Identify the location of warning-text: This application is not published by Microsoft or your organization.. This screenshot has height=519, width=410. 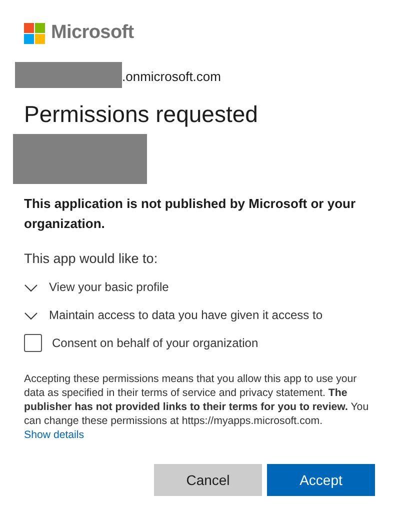
(190, 214).